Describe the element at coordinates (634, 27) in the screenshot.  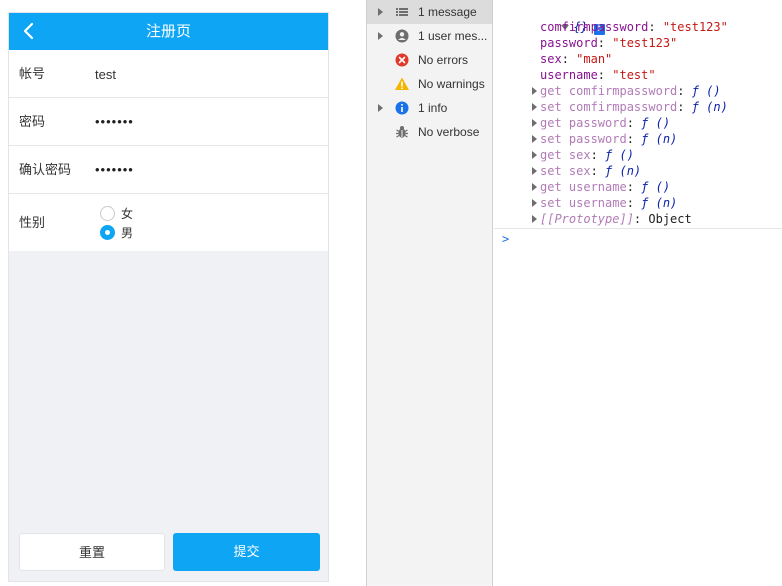
I see `object-property: comfirmpassword: "test123"` at that location.